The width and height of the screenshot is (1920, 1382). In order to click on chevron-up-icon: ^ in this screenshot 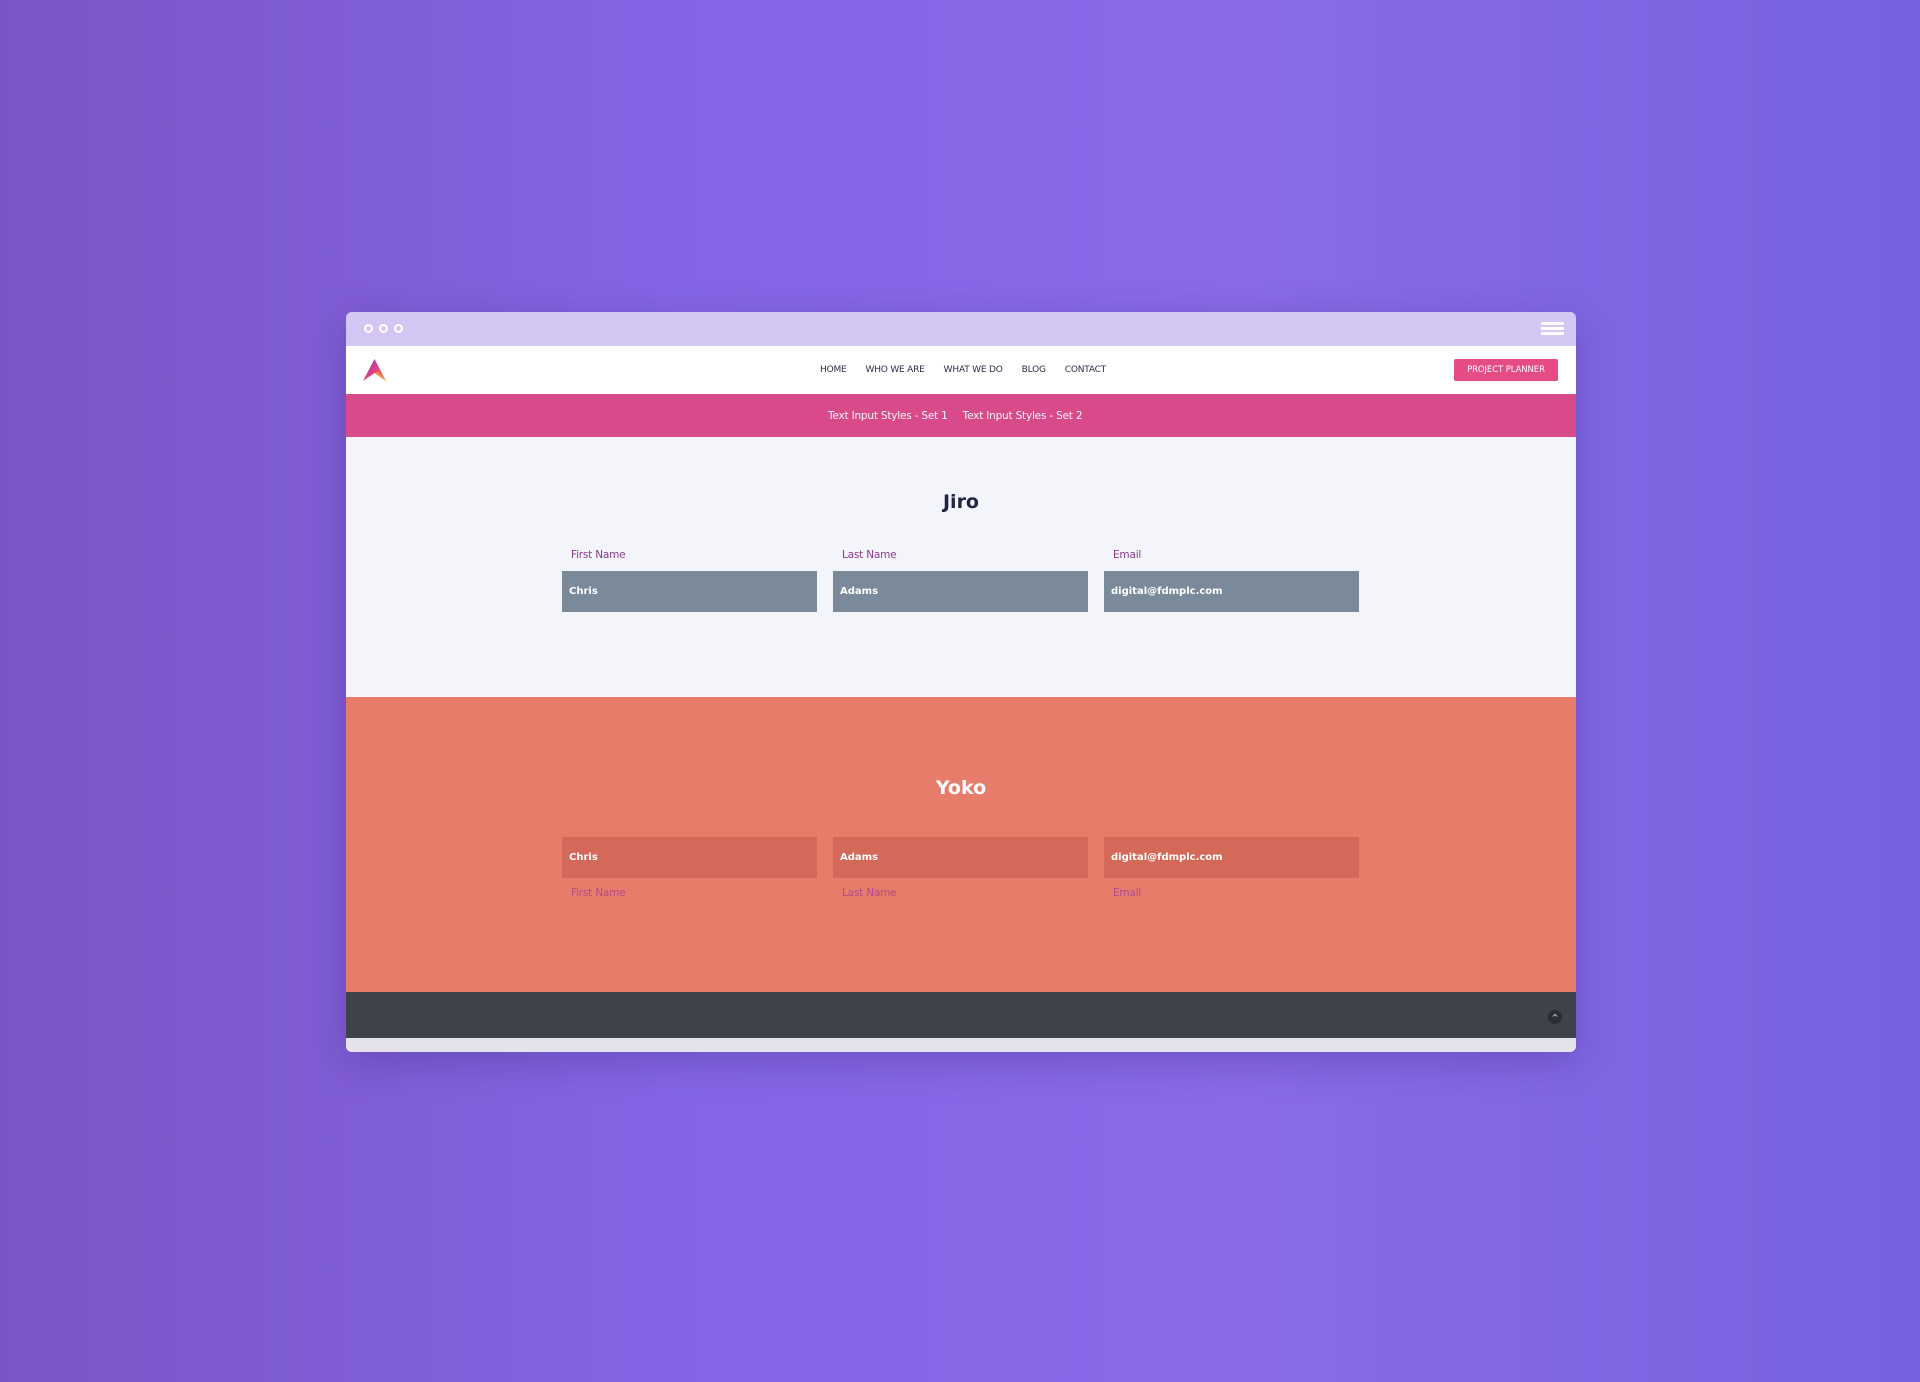, I will do `click(1555, 1017)`.